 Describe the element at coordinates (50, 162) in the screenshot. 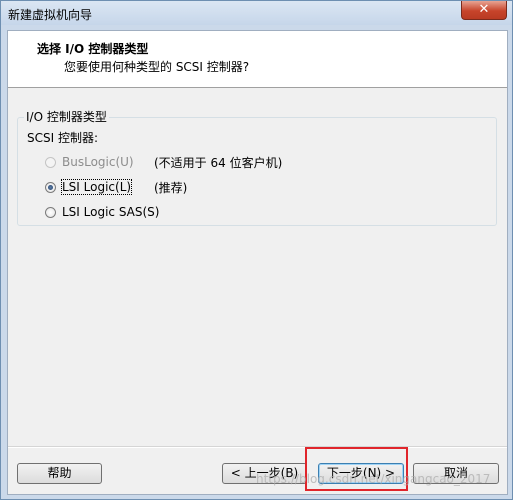

I see `radio-buslogic` at that location.